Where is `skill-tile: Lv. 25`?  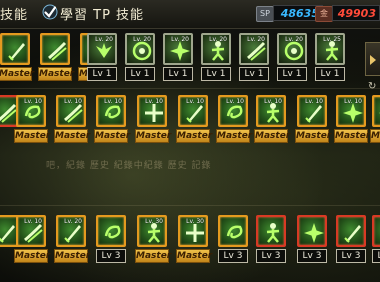 skill-tile: Lv. 25 is located at coordinates (330, 49).